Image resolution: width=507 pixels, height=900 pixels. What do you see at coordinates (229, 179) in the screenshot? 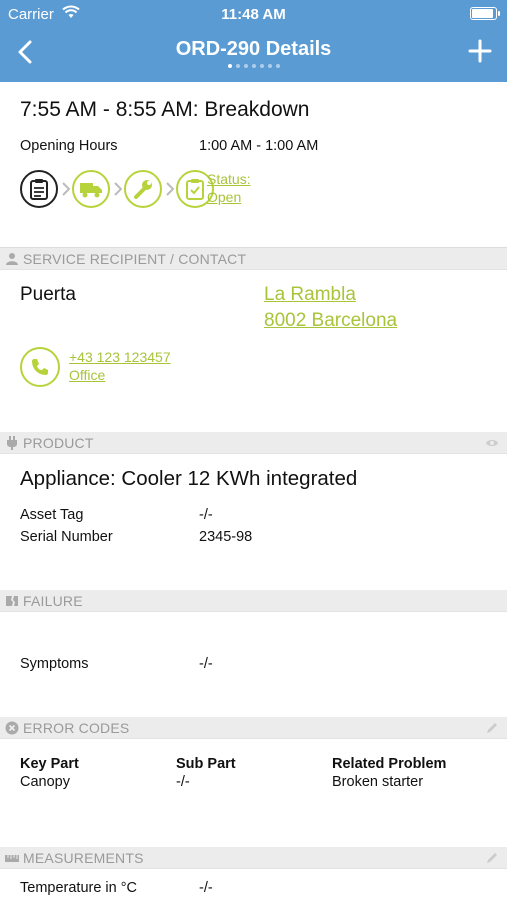
I see `status-label: Status:` at bounding box center [229, 179].